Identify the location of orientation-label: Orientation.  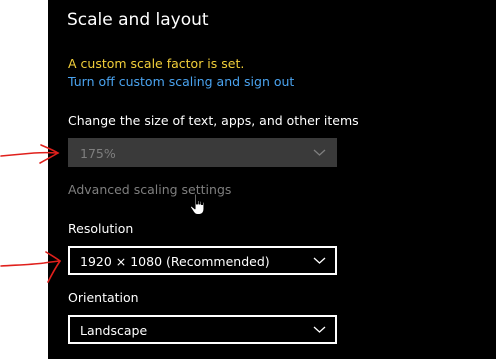
(103, 297).